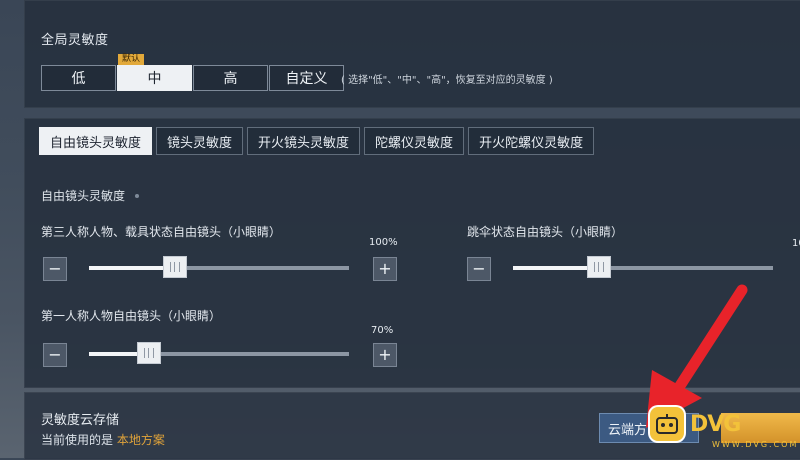 This screenshot has width=800, height=460. I want to click on watermark-text: DVG, so click(715, 424).